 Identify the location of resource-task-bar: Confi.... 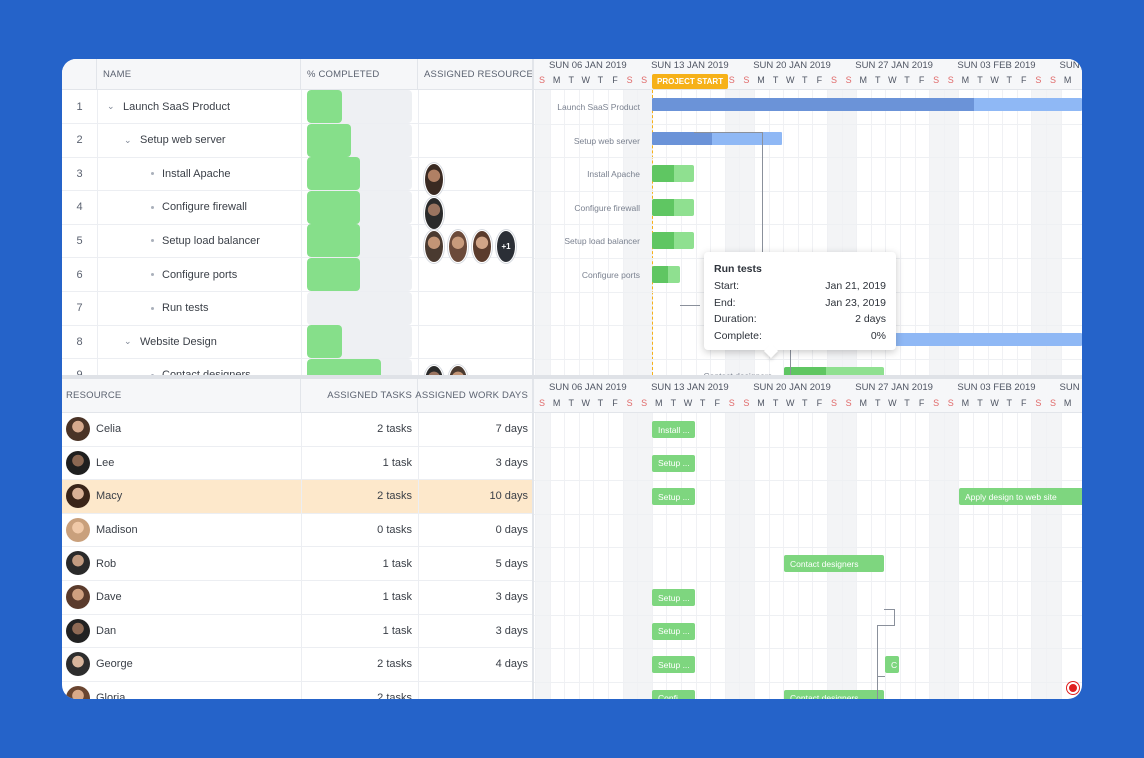
(673, 694).